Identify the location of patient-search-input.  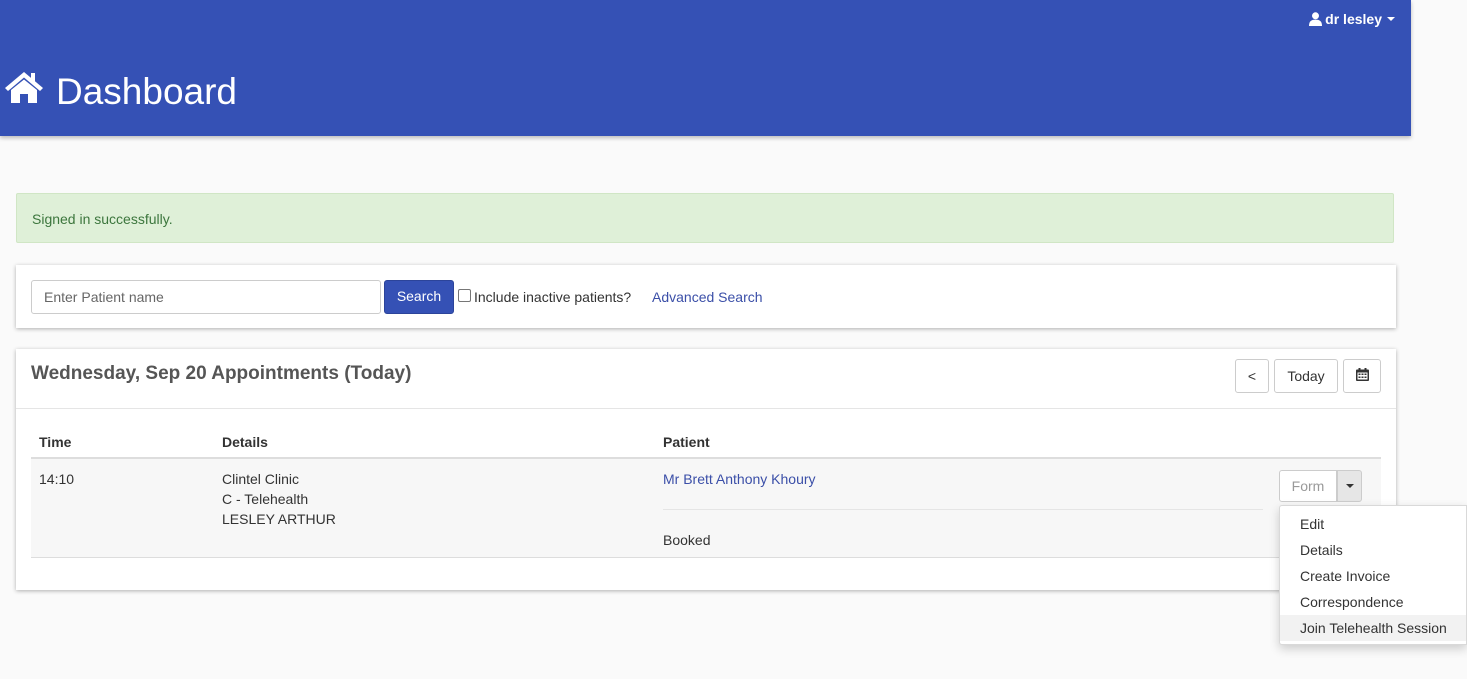
(206, 297).